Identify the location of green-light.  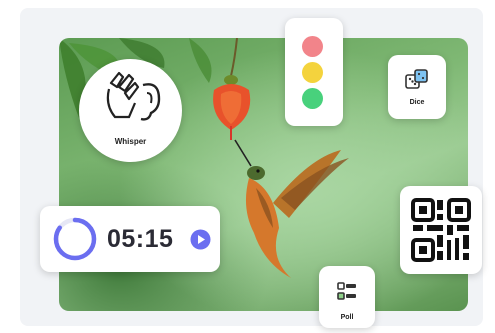
(312, 98).